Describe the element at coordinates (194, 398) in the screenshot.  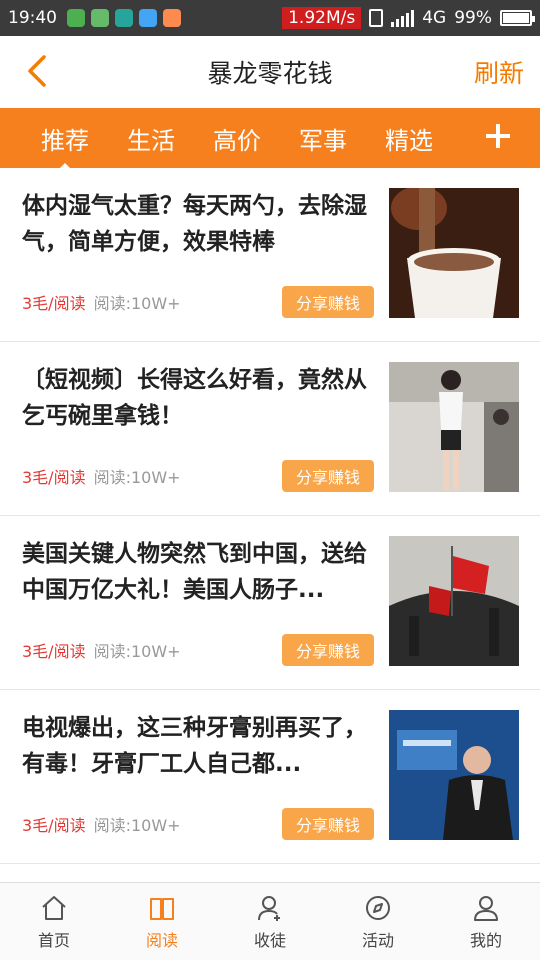
I see `article-title: 〔短视频〕长得这么好看，竟然从乞丐碗里拿钱！` at that location.